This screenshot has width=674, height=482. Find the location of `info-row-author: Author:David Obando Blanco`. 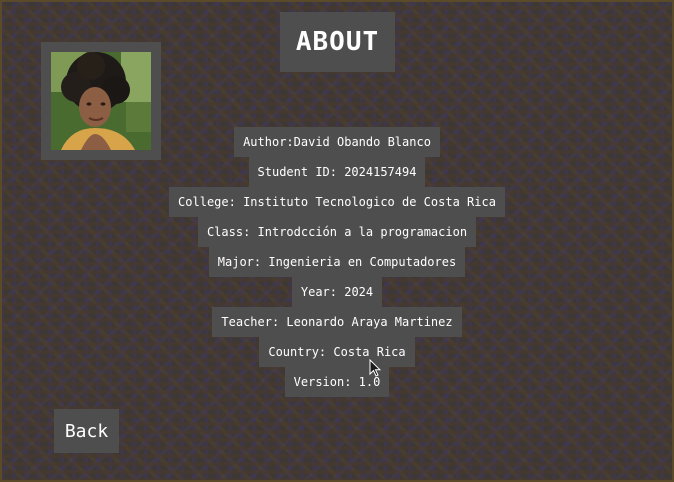

info-row-author: Author:David Obando Blanco is located at coordinates (337, 142).